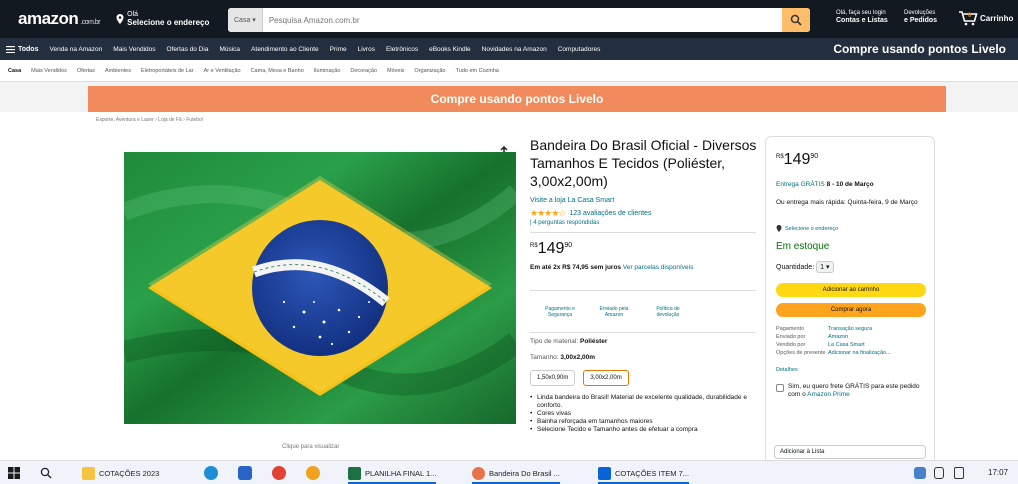  I want to click on subnav-item: Mais Vendidos, so click(49, 71).